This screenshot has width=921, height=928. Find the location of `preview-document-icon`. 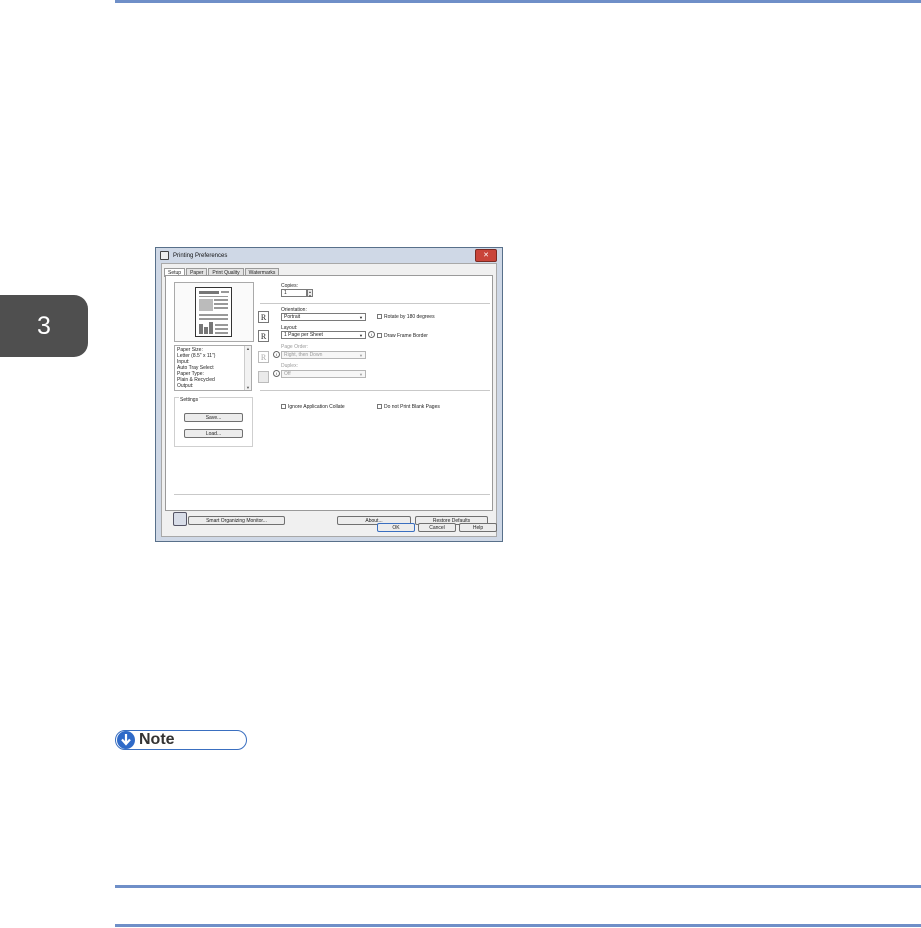

preview-document-icon is located at coordinates (213, 312).